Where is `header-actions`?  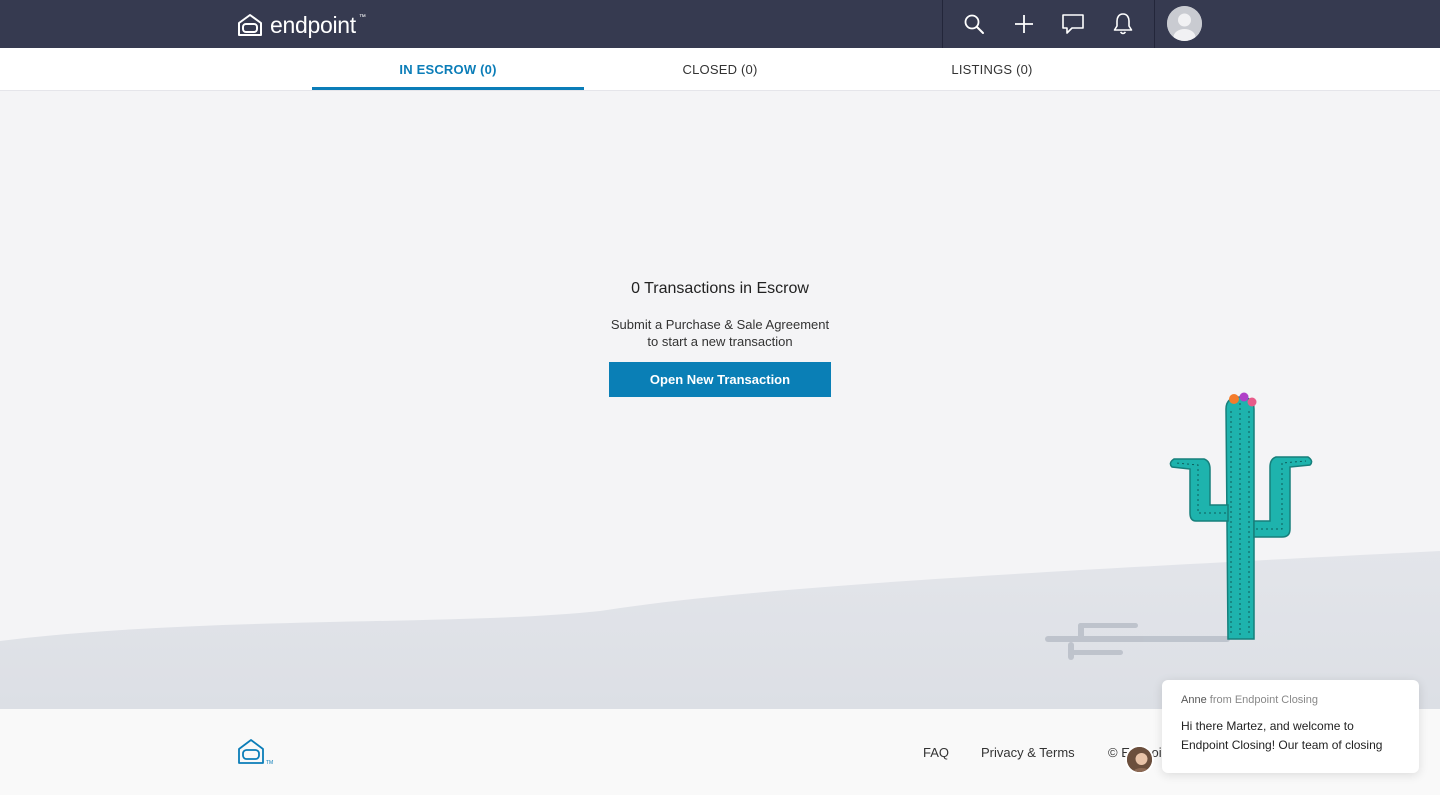 header-actions is located at coordinates (1048, 24).